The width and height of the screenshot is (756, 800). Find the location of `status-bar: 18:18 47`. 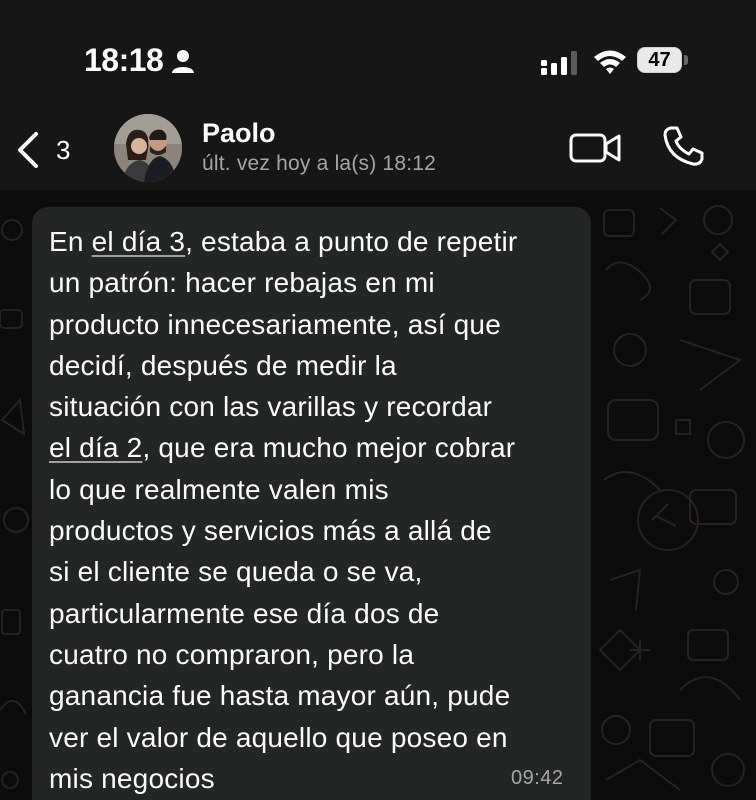

status-bar: 18:18 47 is located at coordinates (378, 55).